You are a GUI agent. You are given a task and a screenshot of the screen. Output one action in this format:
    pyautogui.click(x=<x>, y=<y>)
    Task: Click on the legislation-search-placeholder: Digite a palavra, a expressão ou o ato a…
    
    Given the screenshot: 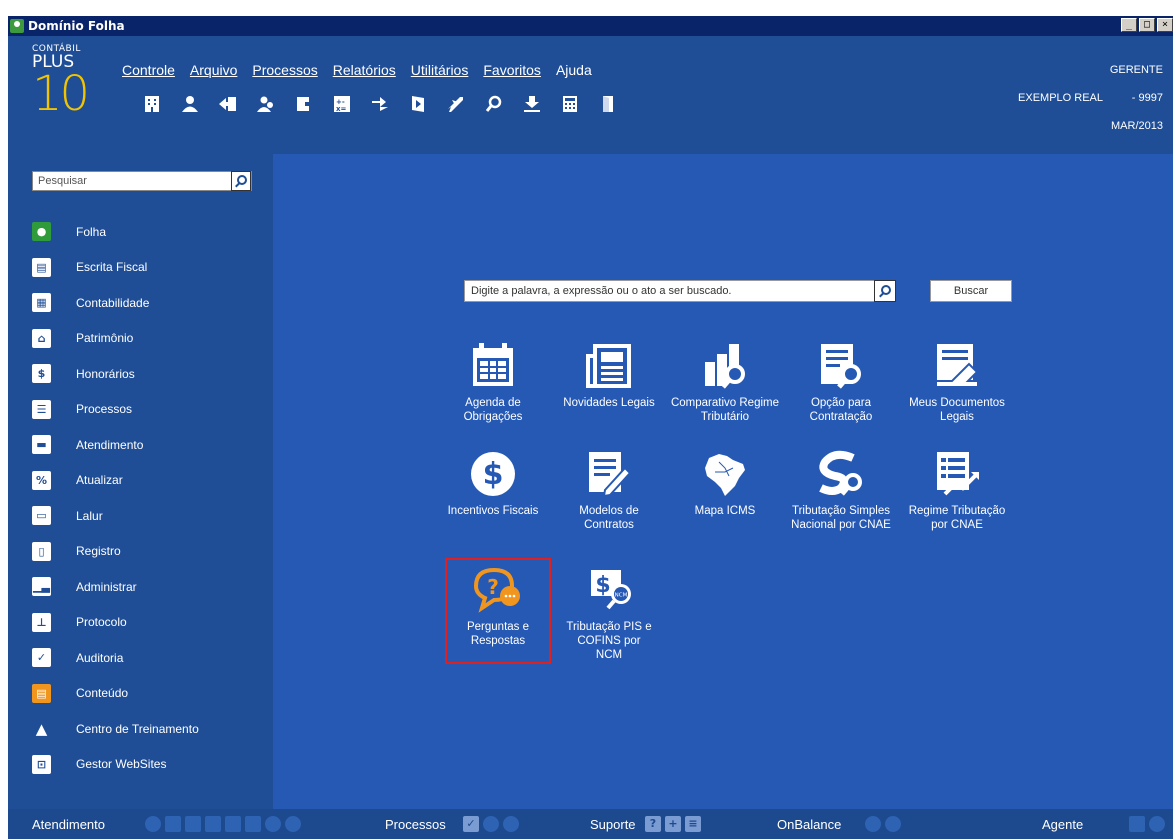 What is the action you would take?
    pyautogui.click(x=601, y=291)
    